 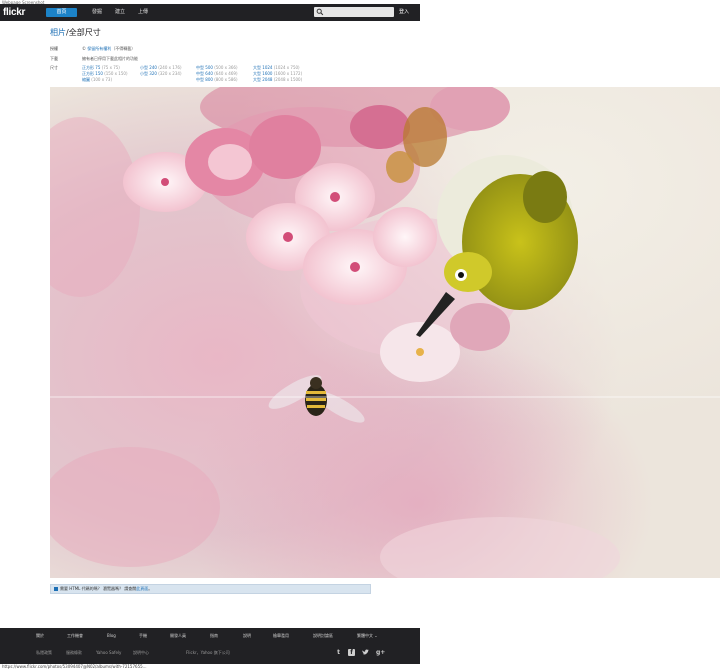 What do you see at coordinates (97, 12) in the screenshot?
I see `nav-explore: 發掘` at bounding box center [97, 12].